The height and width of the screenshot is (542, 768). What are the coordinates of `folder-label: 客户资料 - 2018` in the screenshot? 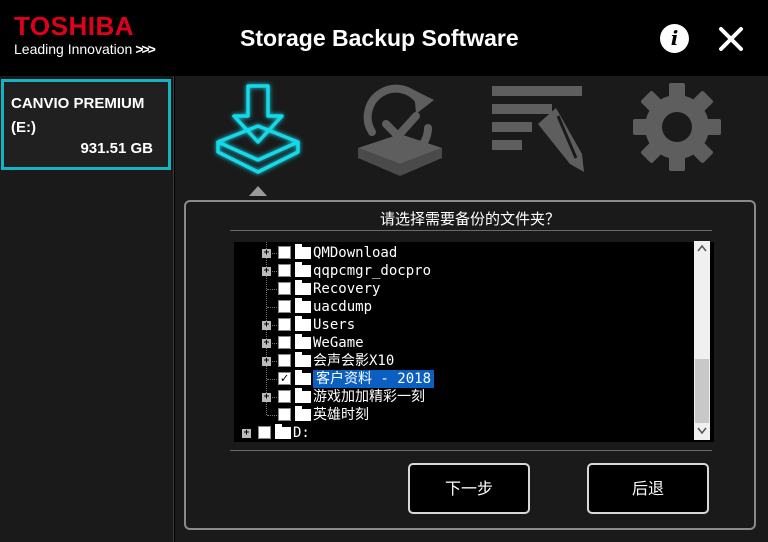 It's located at (374, 379).